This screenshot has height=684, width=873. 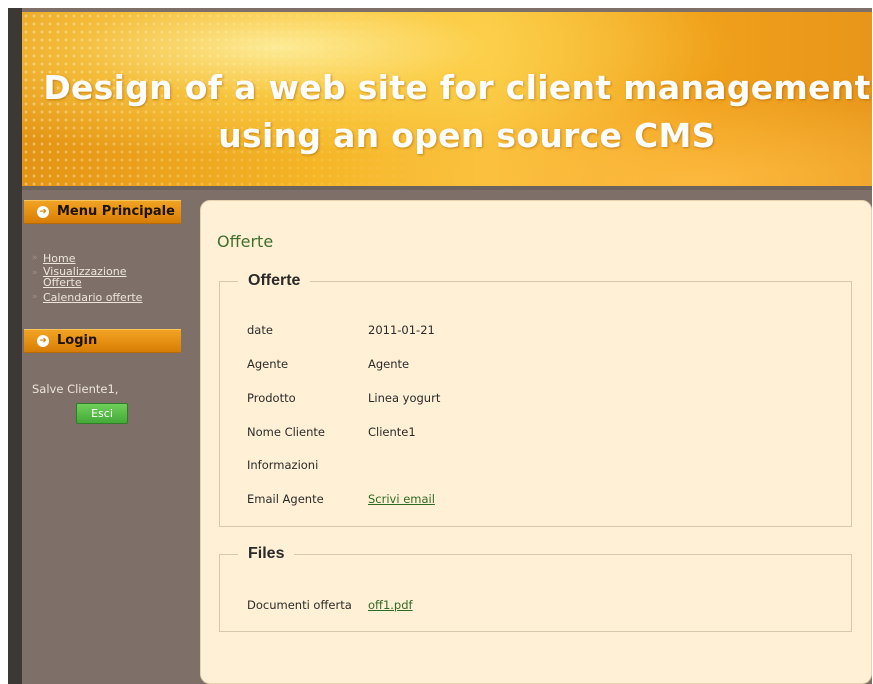 I want to click on file-row-documenti: Documenti offerta off1.pdf, so click(x=330, y=605).